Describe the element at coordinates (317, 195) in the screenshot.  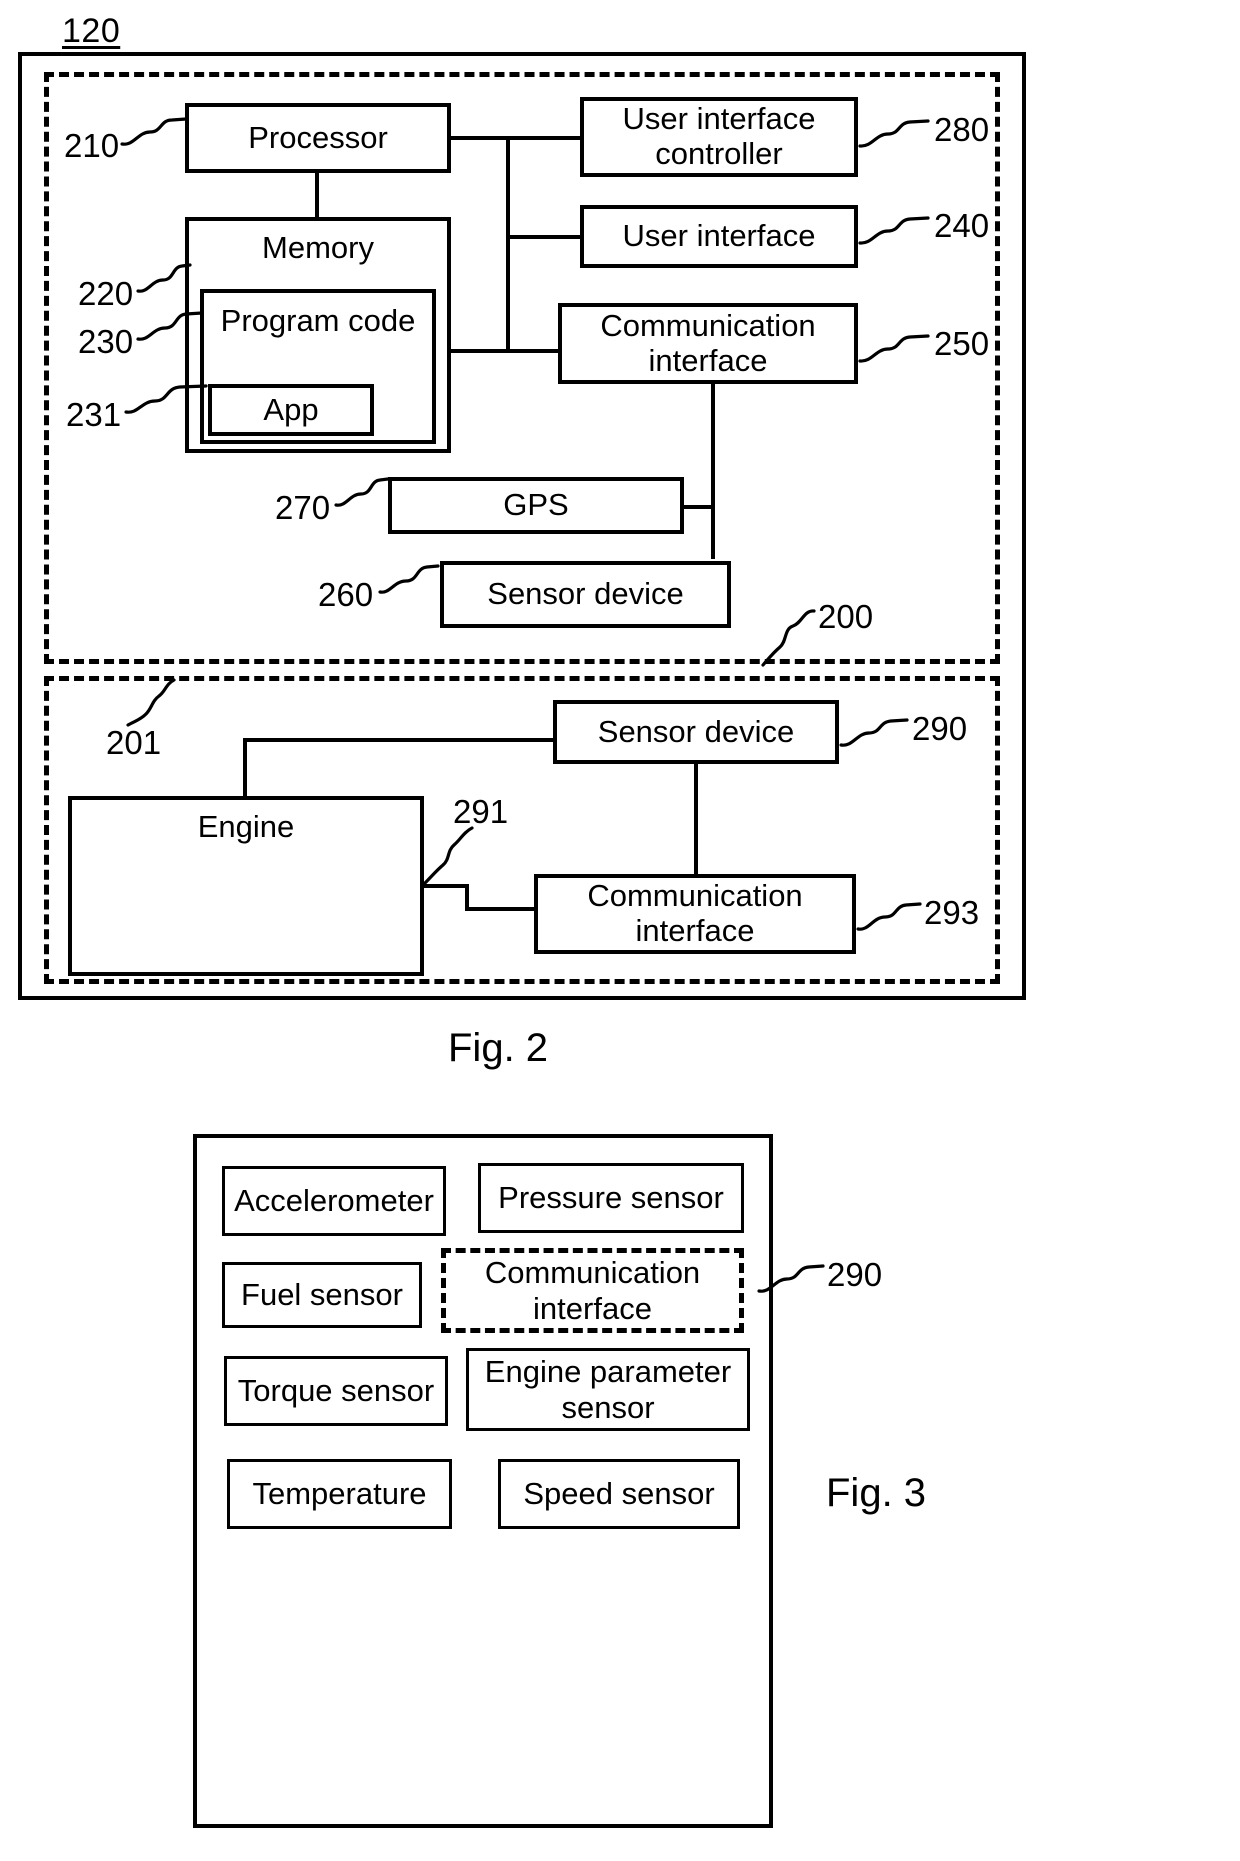
I see `connector-processor-memory` at that location.